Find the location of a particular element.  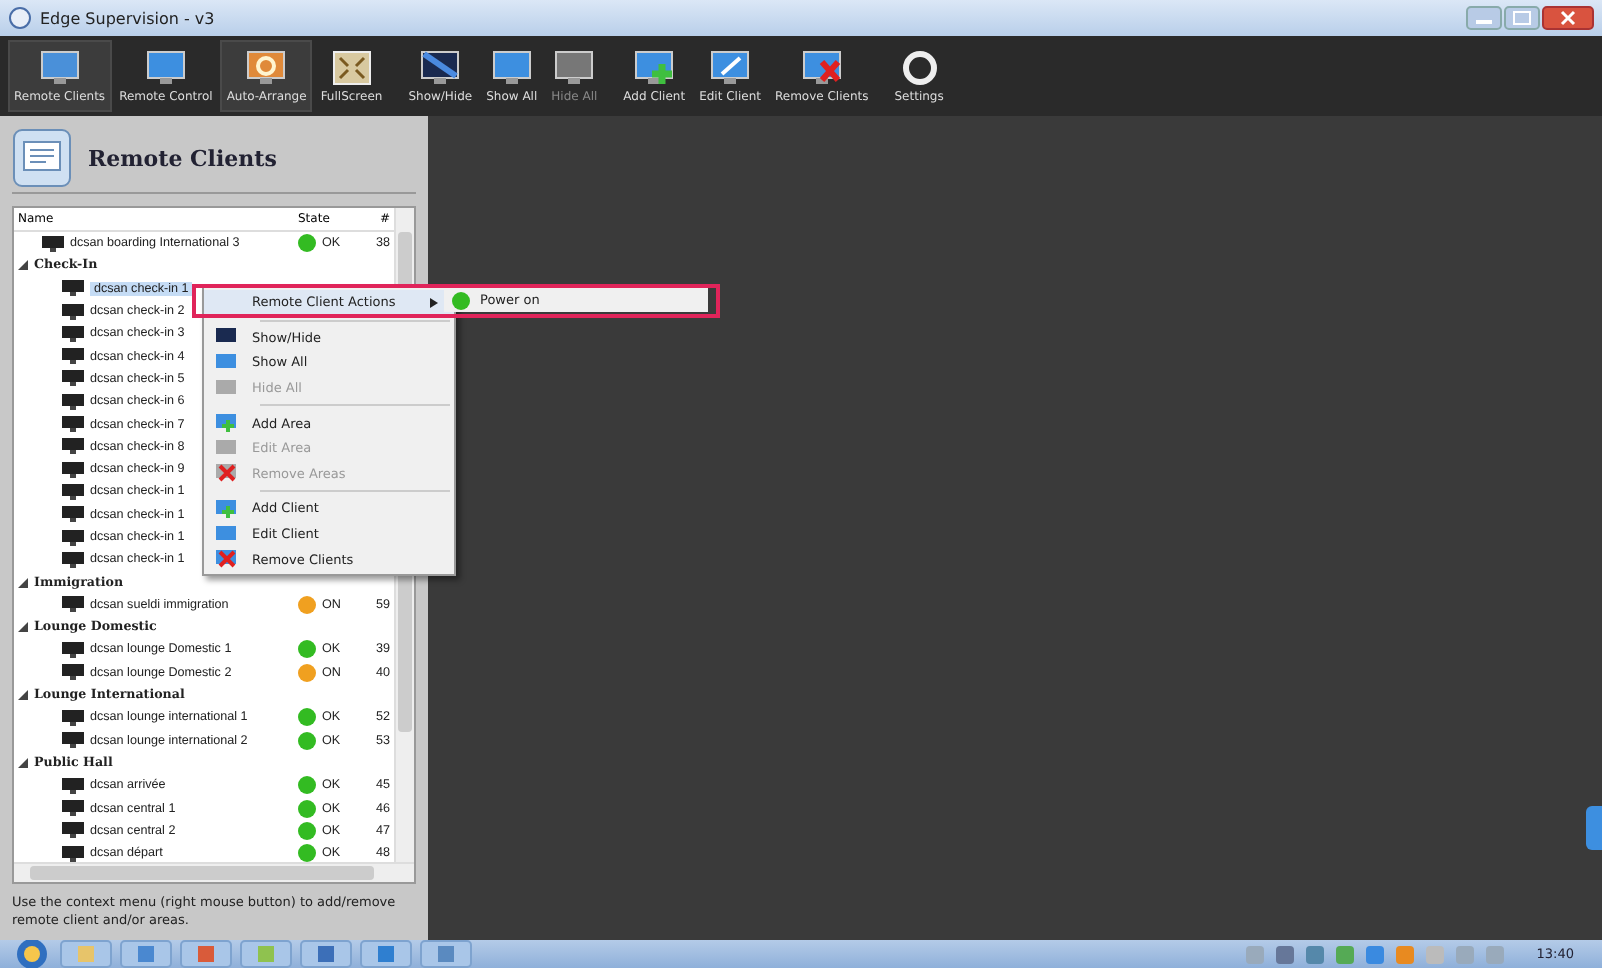

maximize-icon is located at coordinates (1522, 18).